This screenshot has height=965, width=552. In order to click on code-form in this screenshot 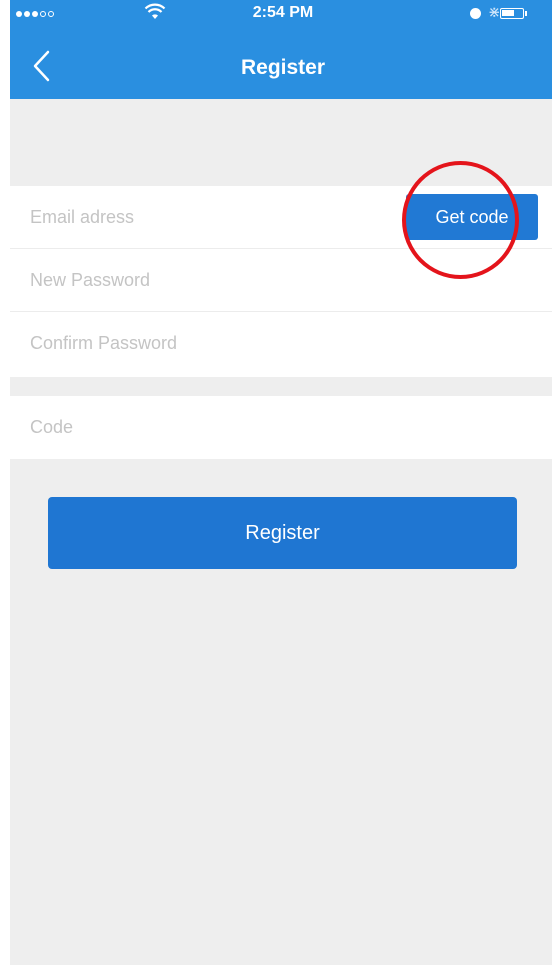, I will do `click(281, 427)`.